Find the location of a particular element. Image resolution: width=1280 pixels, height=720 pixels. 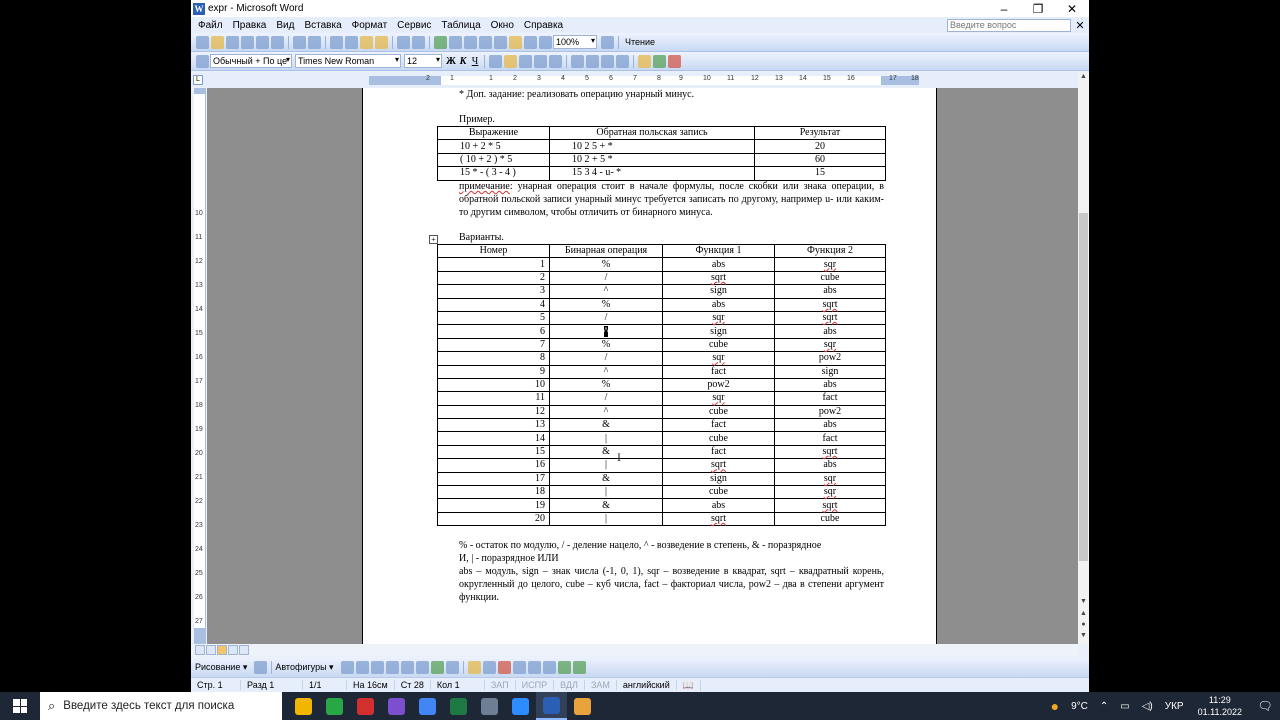

menu-edit: Правка is located at coordinates (250, 25).